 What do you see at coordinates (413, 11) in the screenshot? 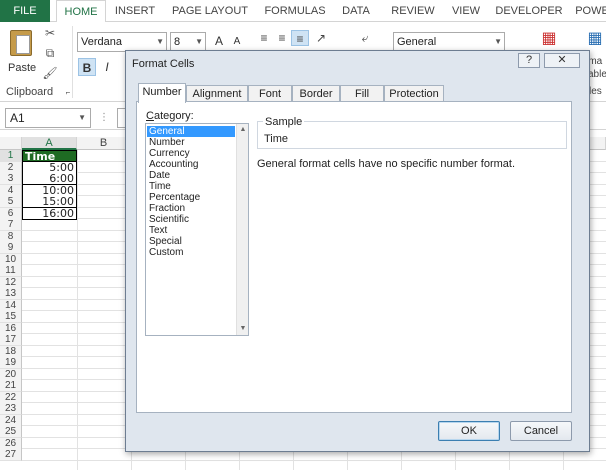
I see `tab-review: REVIEW` at bounding box center [413, 11].